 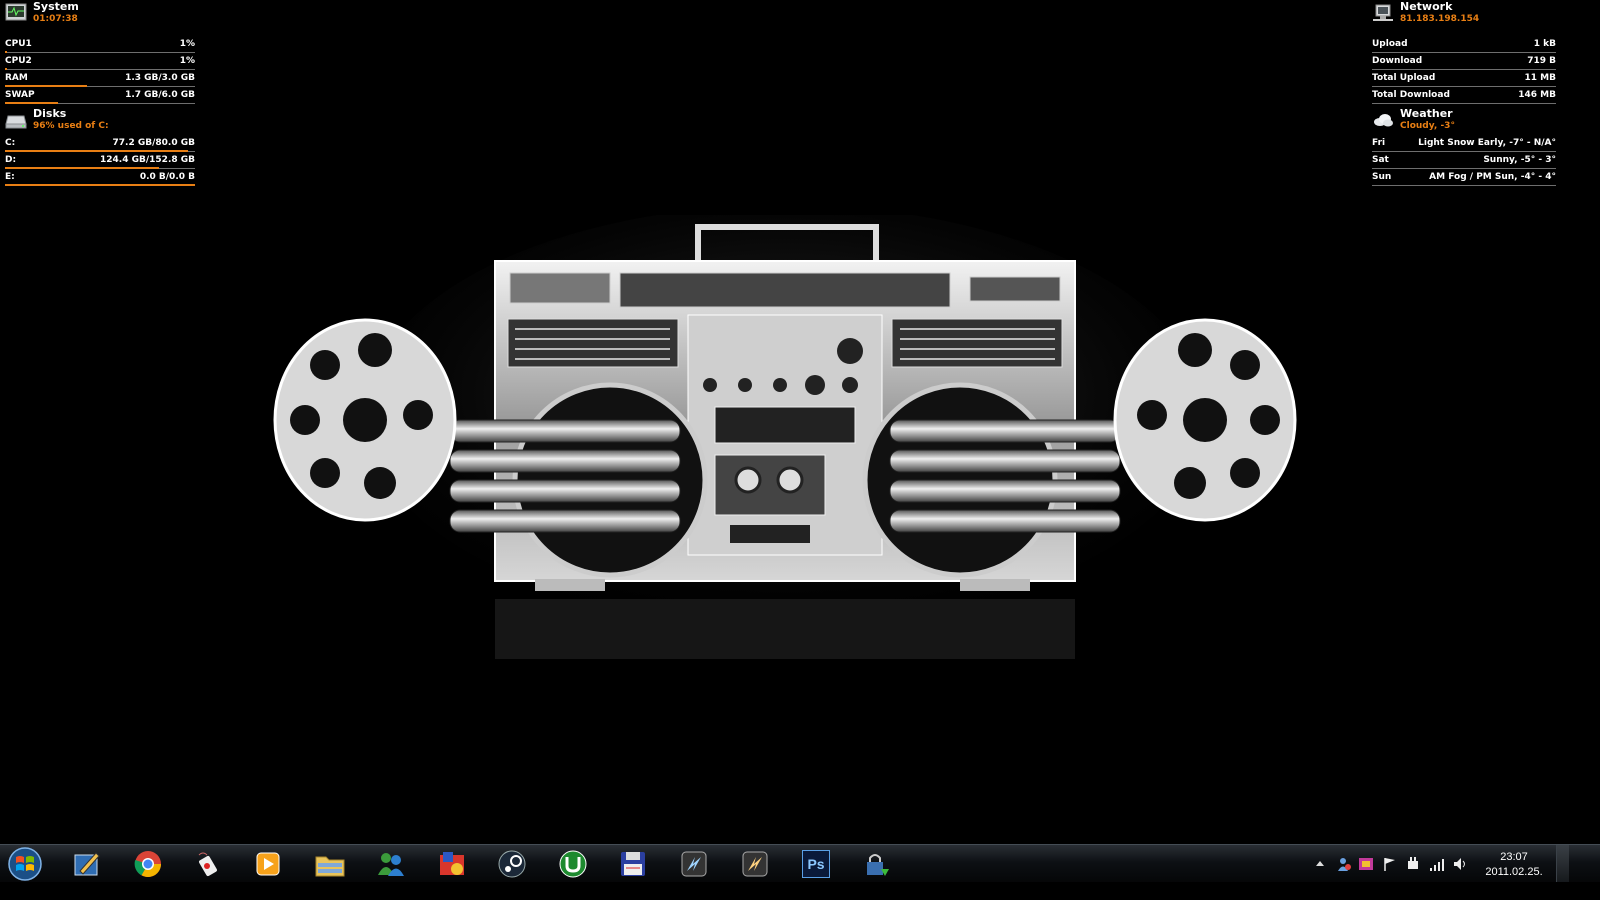 What do you see at coordinates (1344, 864) in the screenshot?
I see `user-tray-icon` at bounding box center [1344, 864].